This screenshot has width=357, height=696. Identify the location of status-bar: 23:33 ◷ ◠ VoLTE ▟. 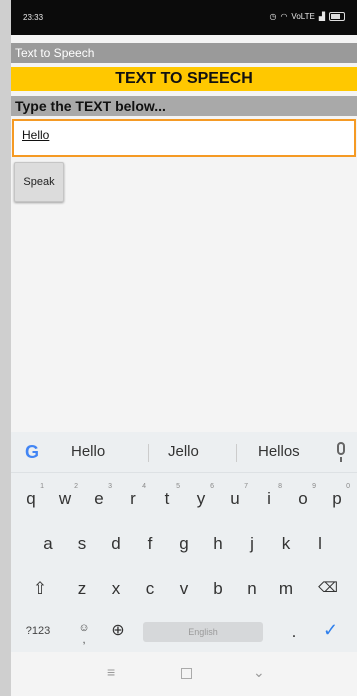
(184, 17).